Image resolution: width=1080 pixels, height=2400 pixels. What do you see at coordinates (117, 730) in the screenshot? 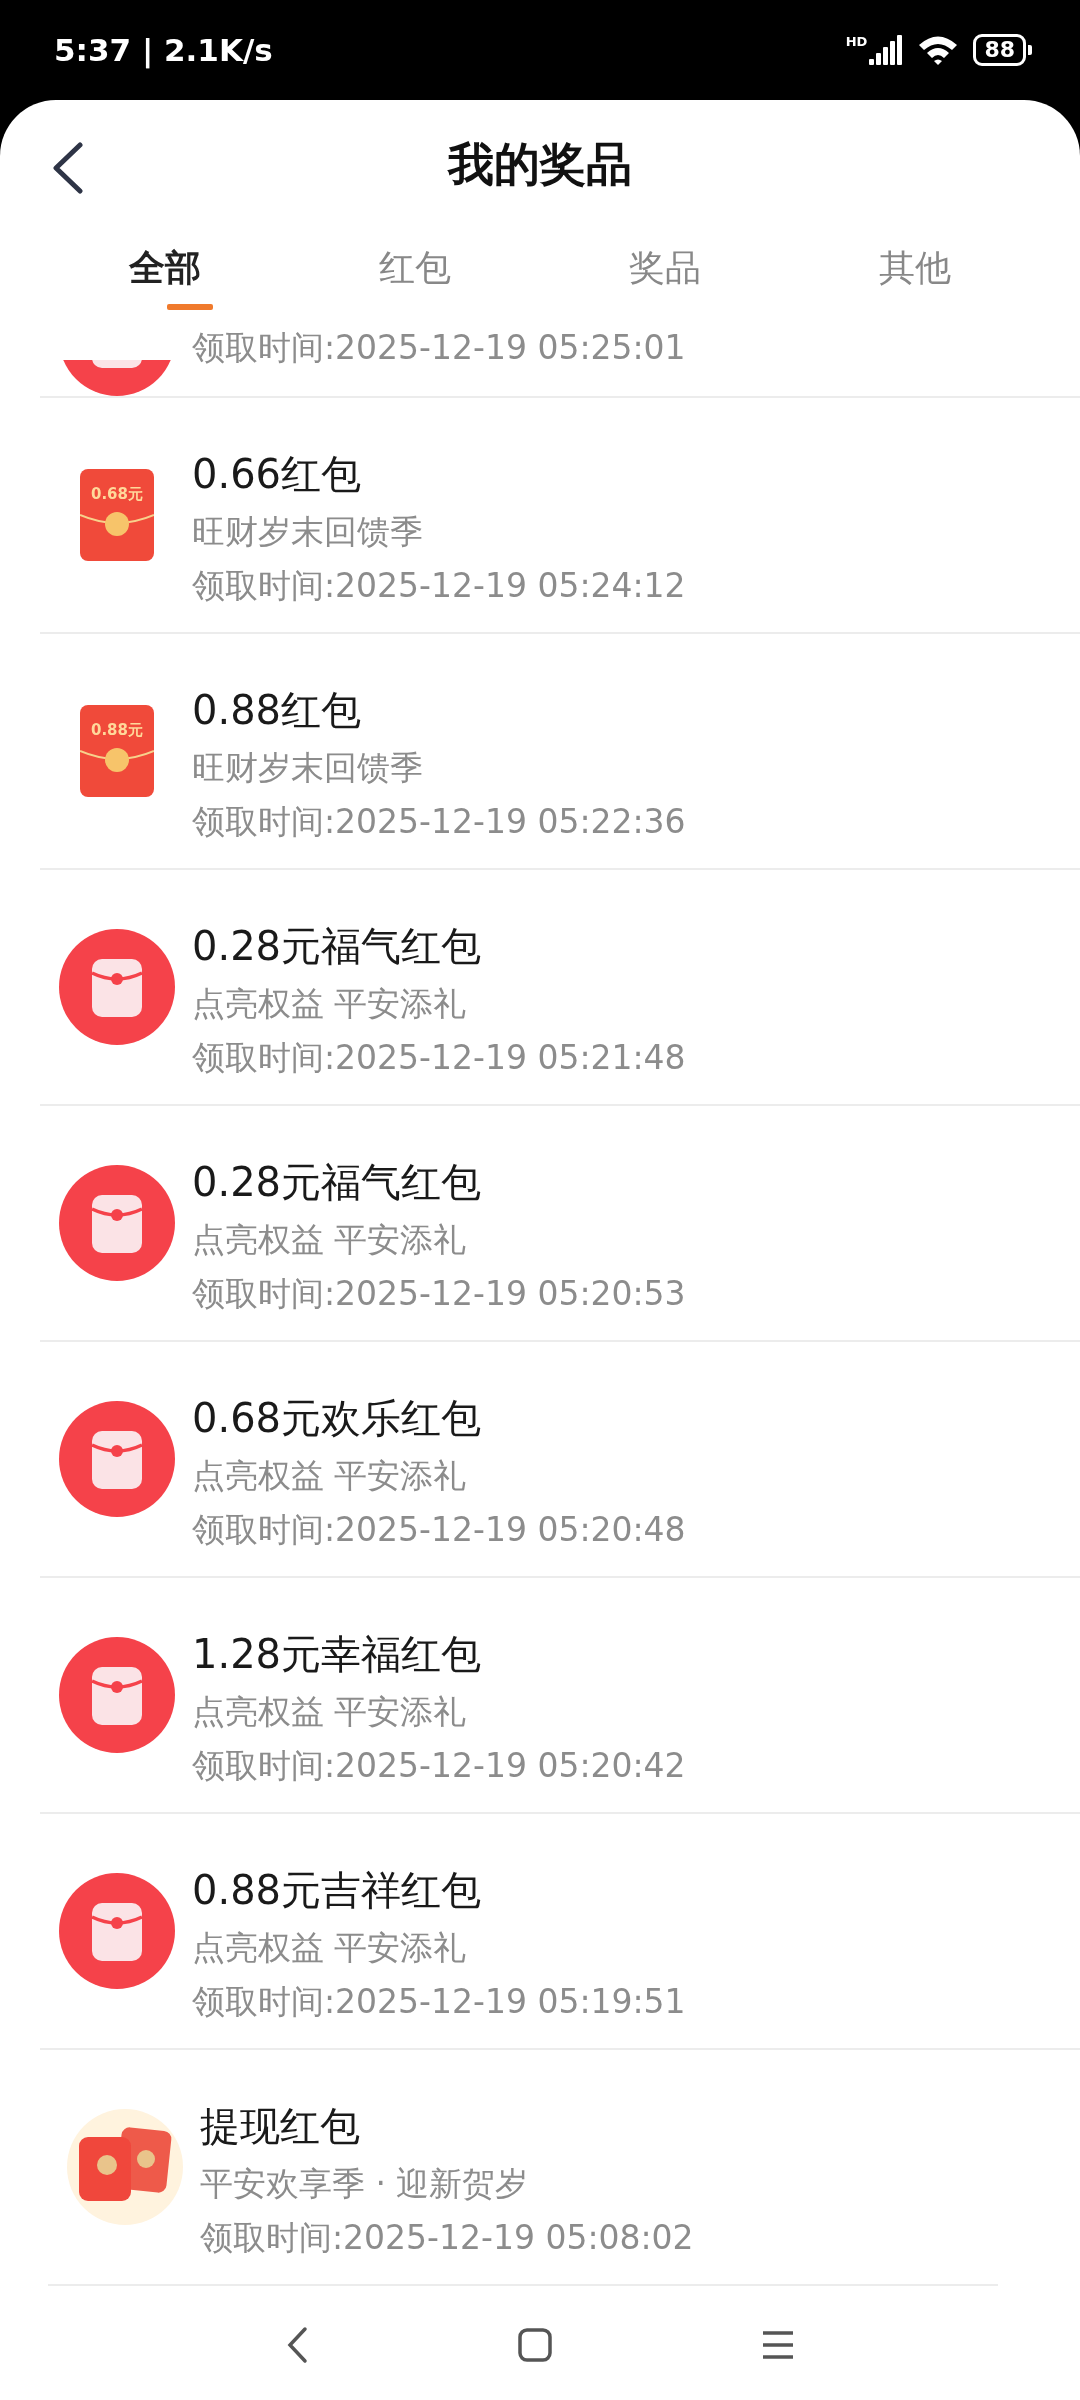
I see `envelope-amount: 0.88元` at bounding box center [117, 730].